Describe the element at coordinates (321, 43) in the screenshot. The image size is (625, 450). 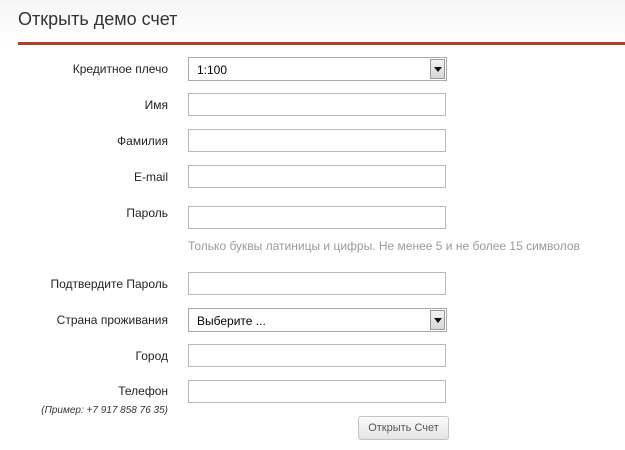
I see `title-divider` at that location.